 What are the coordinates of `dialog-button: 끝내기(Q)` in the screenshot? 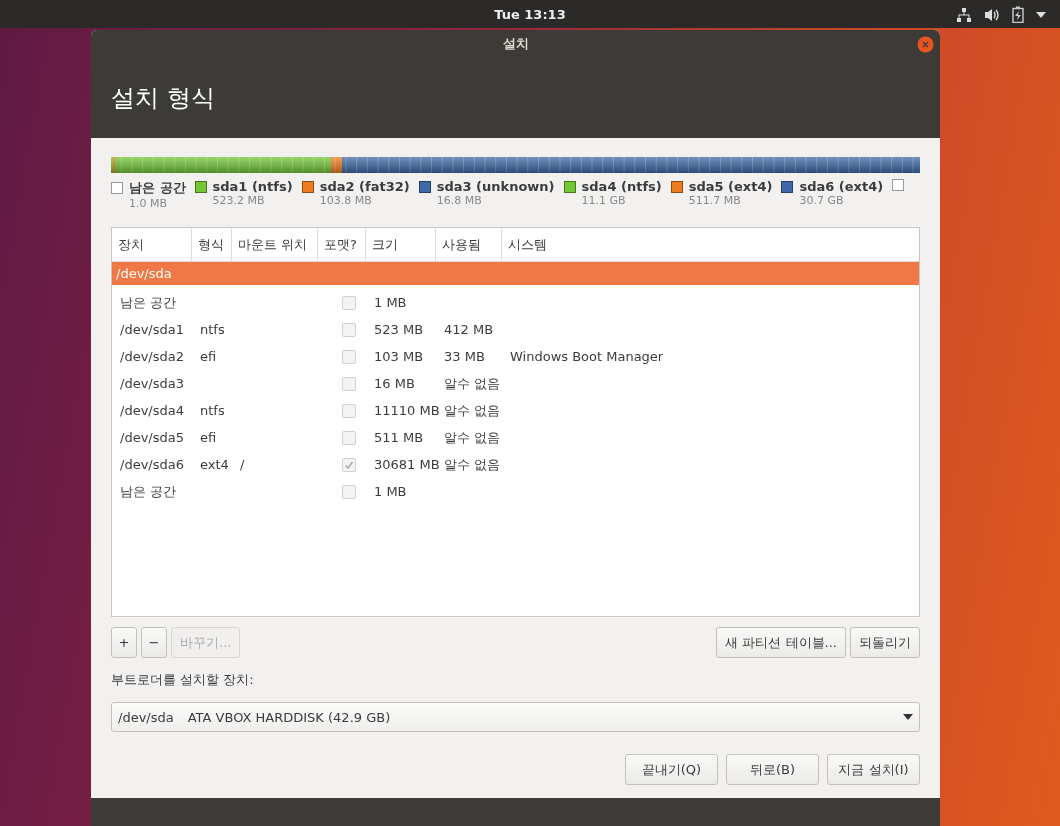 It's located at (671, 769).